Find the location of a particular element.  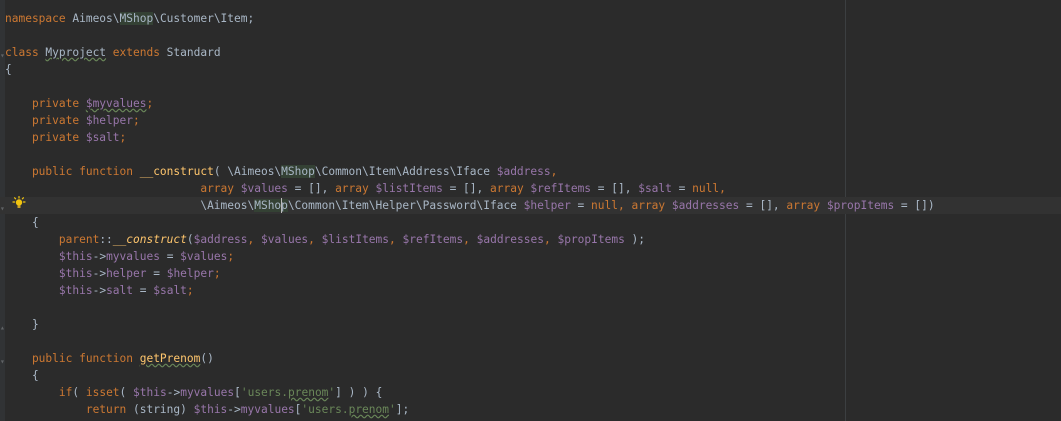

code-line: public function getPrenom() is located at coordinates (109, 358).